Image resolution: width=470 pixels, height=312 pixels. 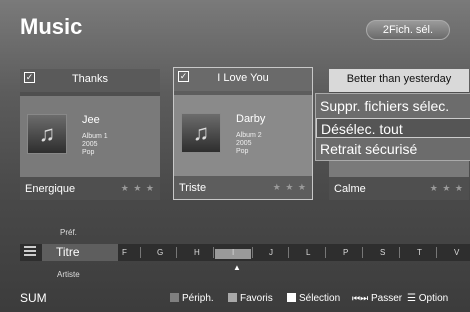 I want to click on sort-current-label: Titre, so click(x=68, y=252).